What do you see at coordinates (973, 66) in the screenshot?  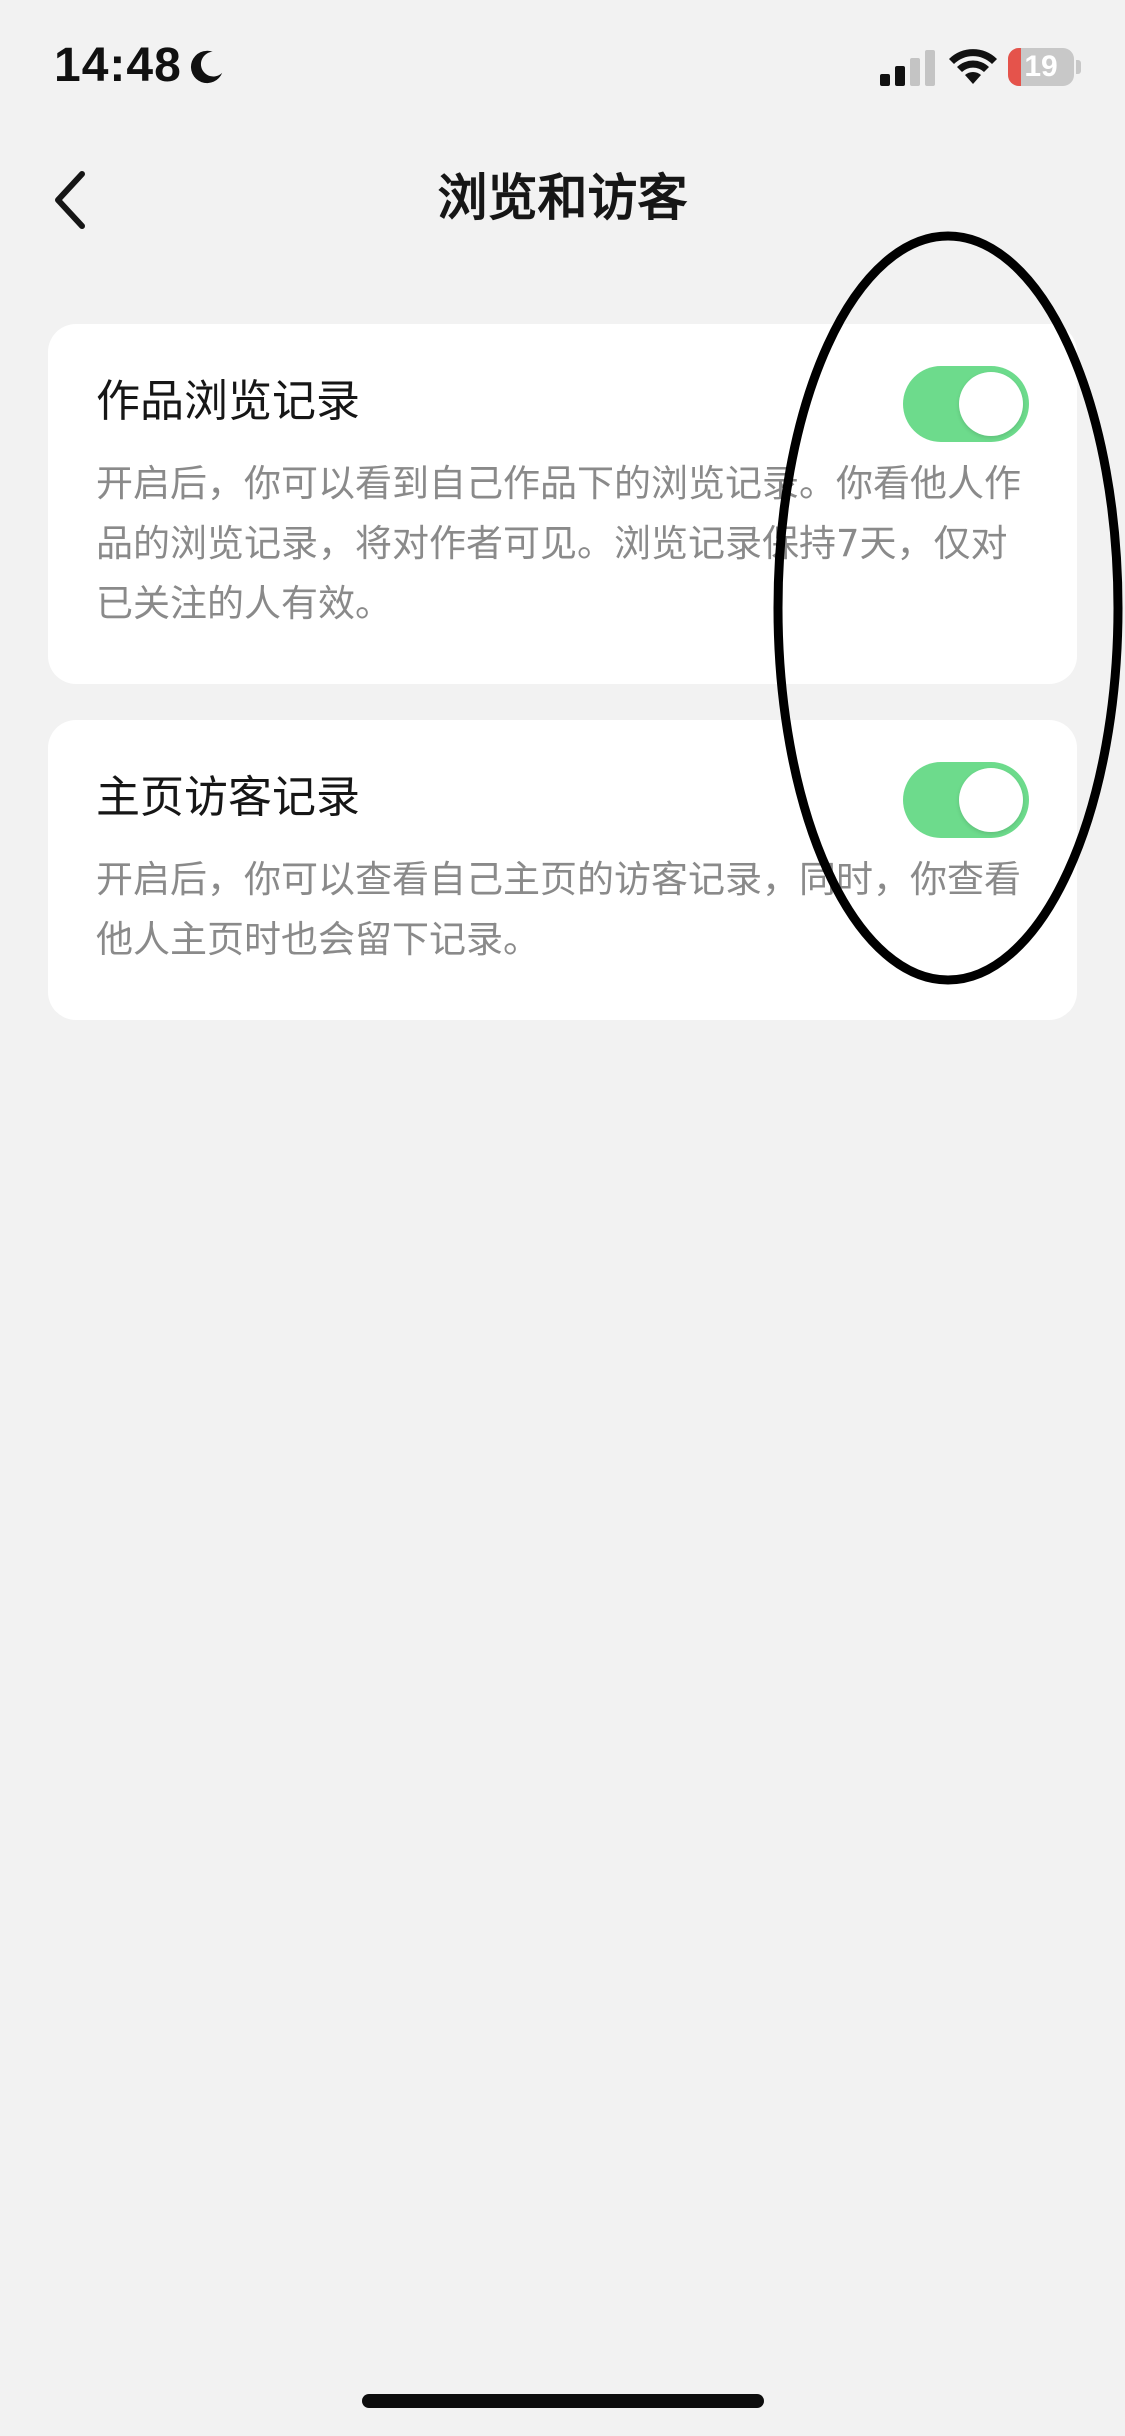 I see `wifi-icon` at bounding box center [973, 66].